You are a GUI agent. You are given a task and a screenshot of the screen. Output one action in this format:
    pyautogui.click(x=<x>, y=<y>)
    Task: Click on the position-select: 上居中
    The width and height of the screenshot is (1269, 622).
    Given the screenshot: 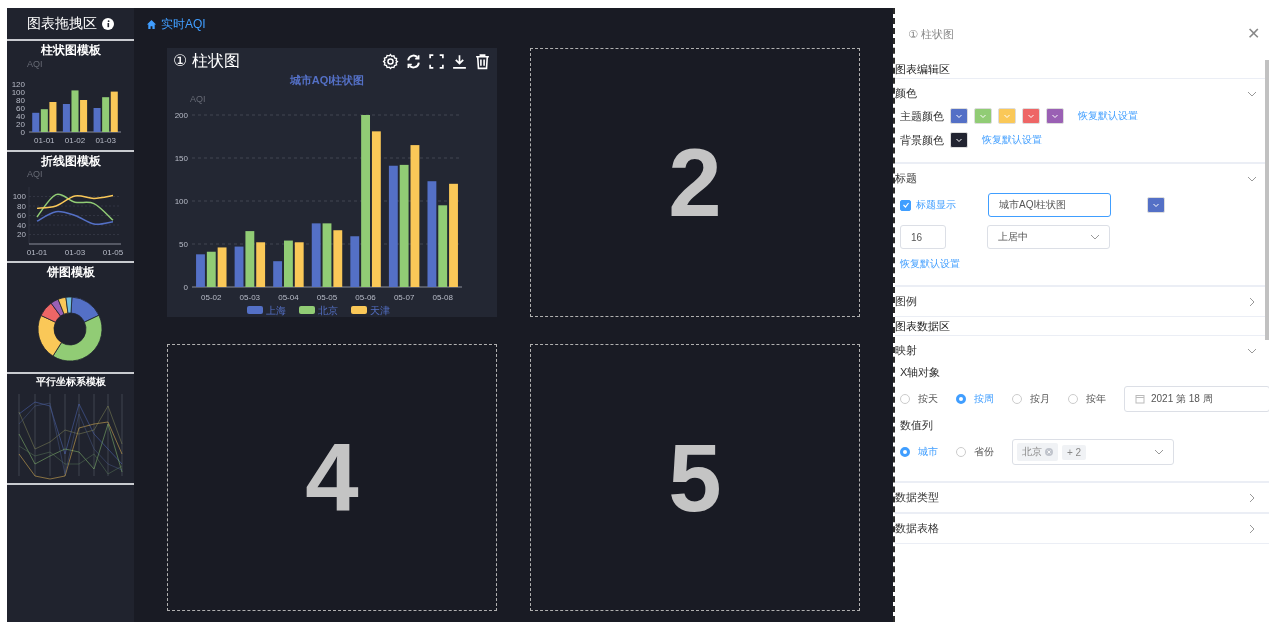 What is the action you would take?
    pyautogui.click(x=1048, y=237)
    